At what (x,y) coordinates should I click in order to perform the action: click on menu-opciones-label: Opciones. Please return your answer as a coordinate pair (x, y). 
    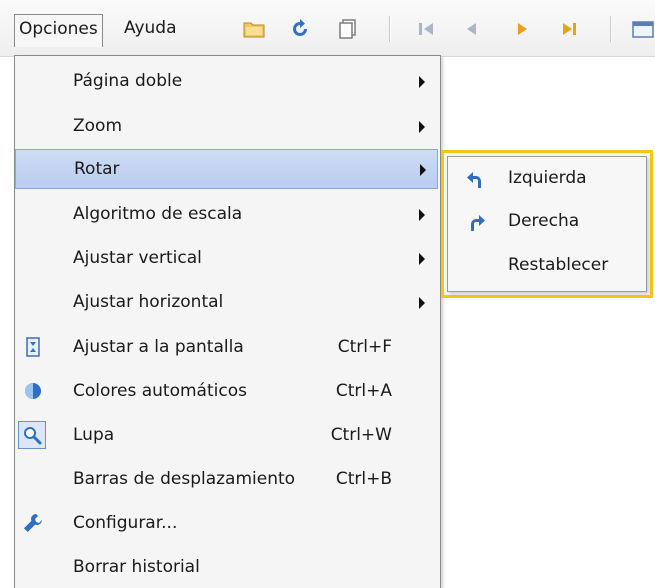
    Looking at the image, I should click on (58, 29).